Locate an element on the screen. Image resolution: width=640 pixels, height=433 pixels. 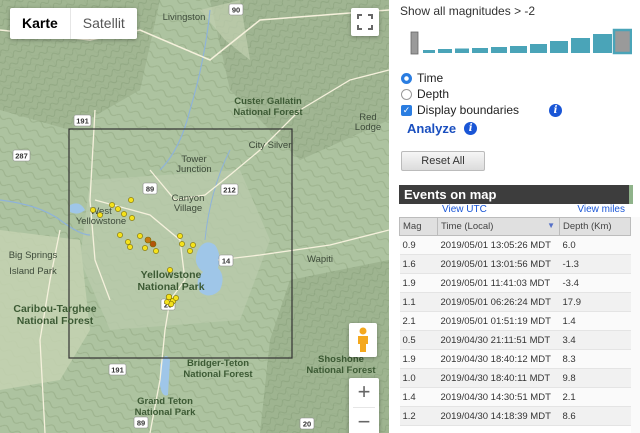
cell-time: 2019/05/01 11:41:03 MDT is located at coordinates (498, 283).